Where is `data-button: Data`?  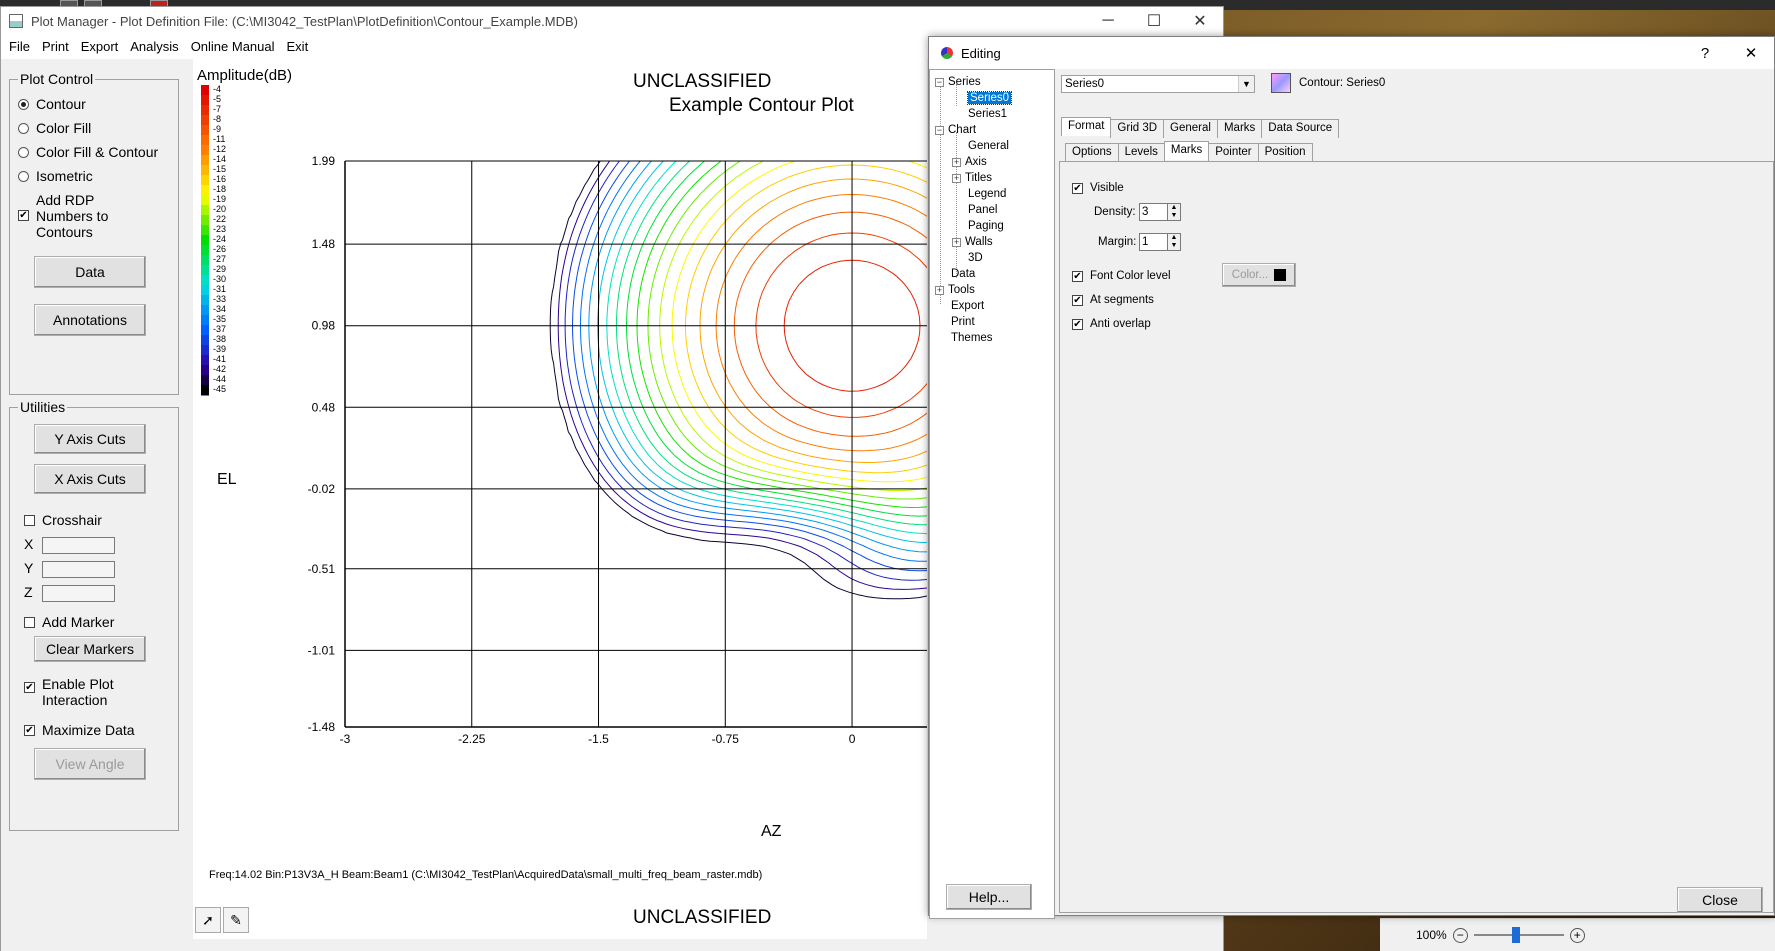 data-button: Data is located at coordinates (90, 272).